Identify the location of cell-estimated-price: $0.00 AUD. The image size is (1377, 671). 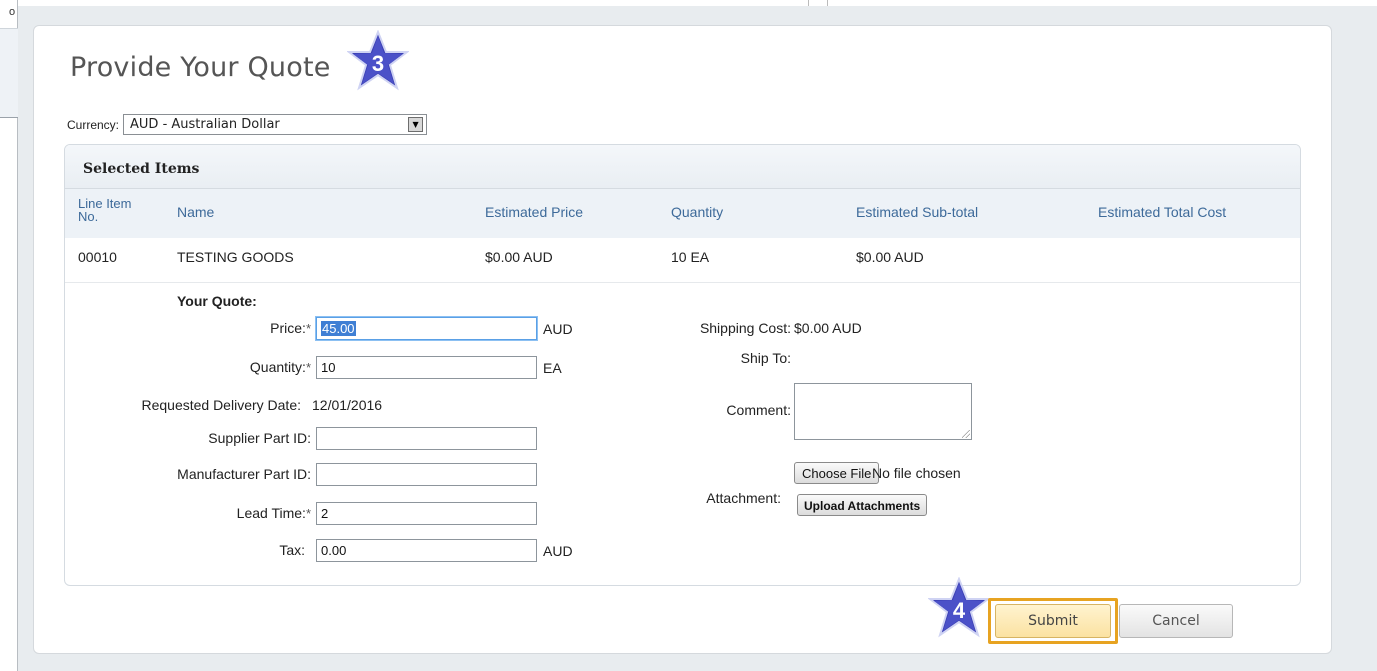
(519, 257).